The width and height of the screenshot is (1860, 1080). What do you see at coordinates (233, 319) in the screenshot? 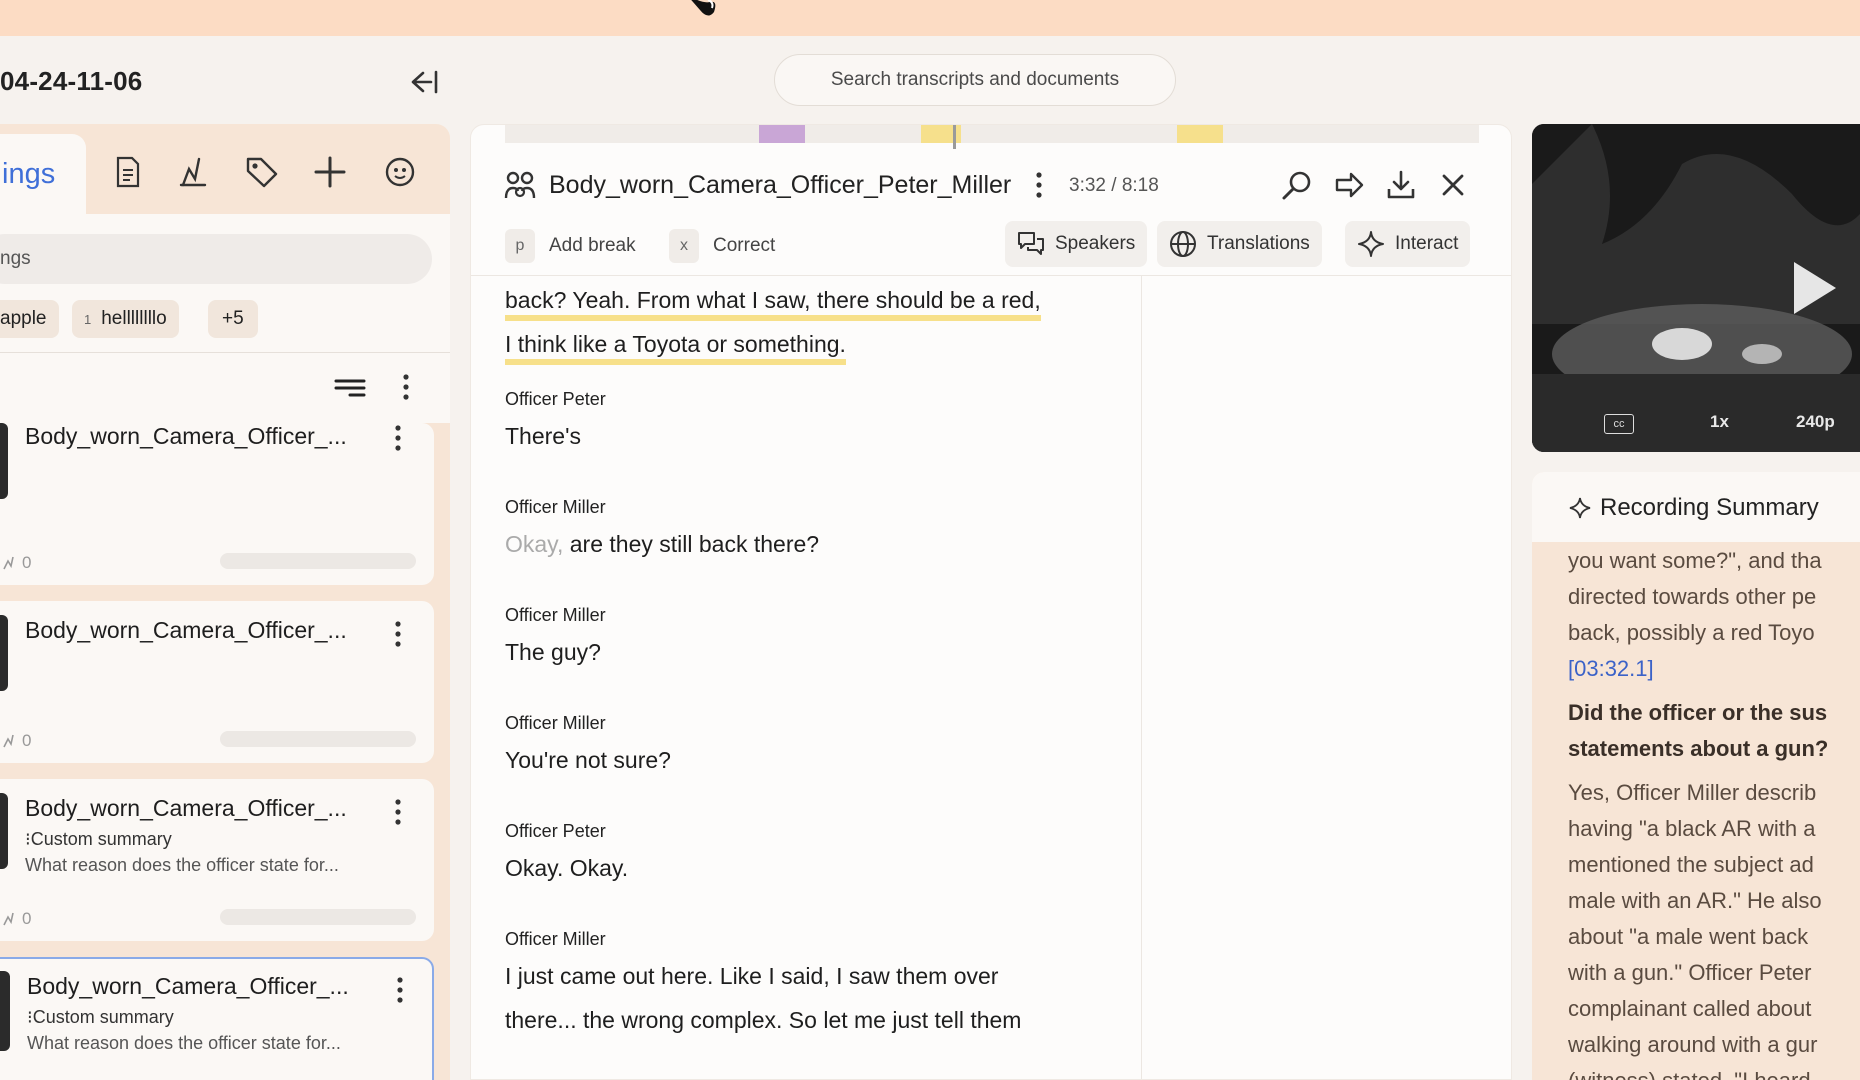
I see `more-tags-chip: +5` at bounding box center [233, 319].